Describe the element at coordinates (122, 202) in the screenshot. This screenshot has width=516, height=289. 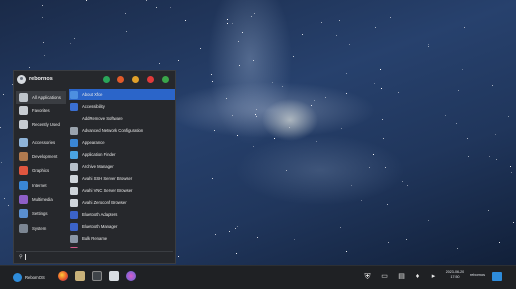
I see `app-item: Avahi Zeroconf Browser` at that location.